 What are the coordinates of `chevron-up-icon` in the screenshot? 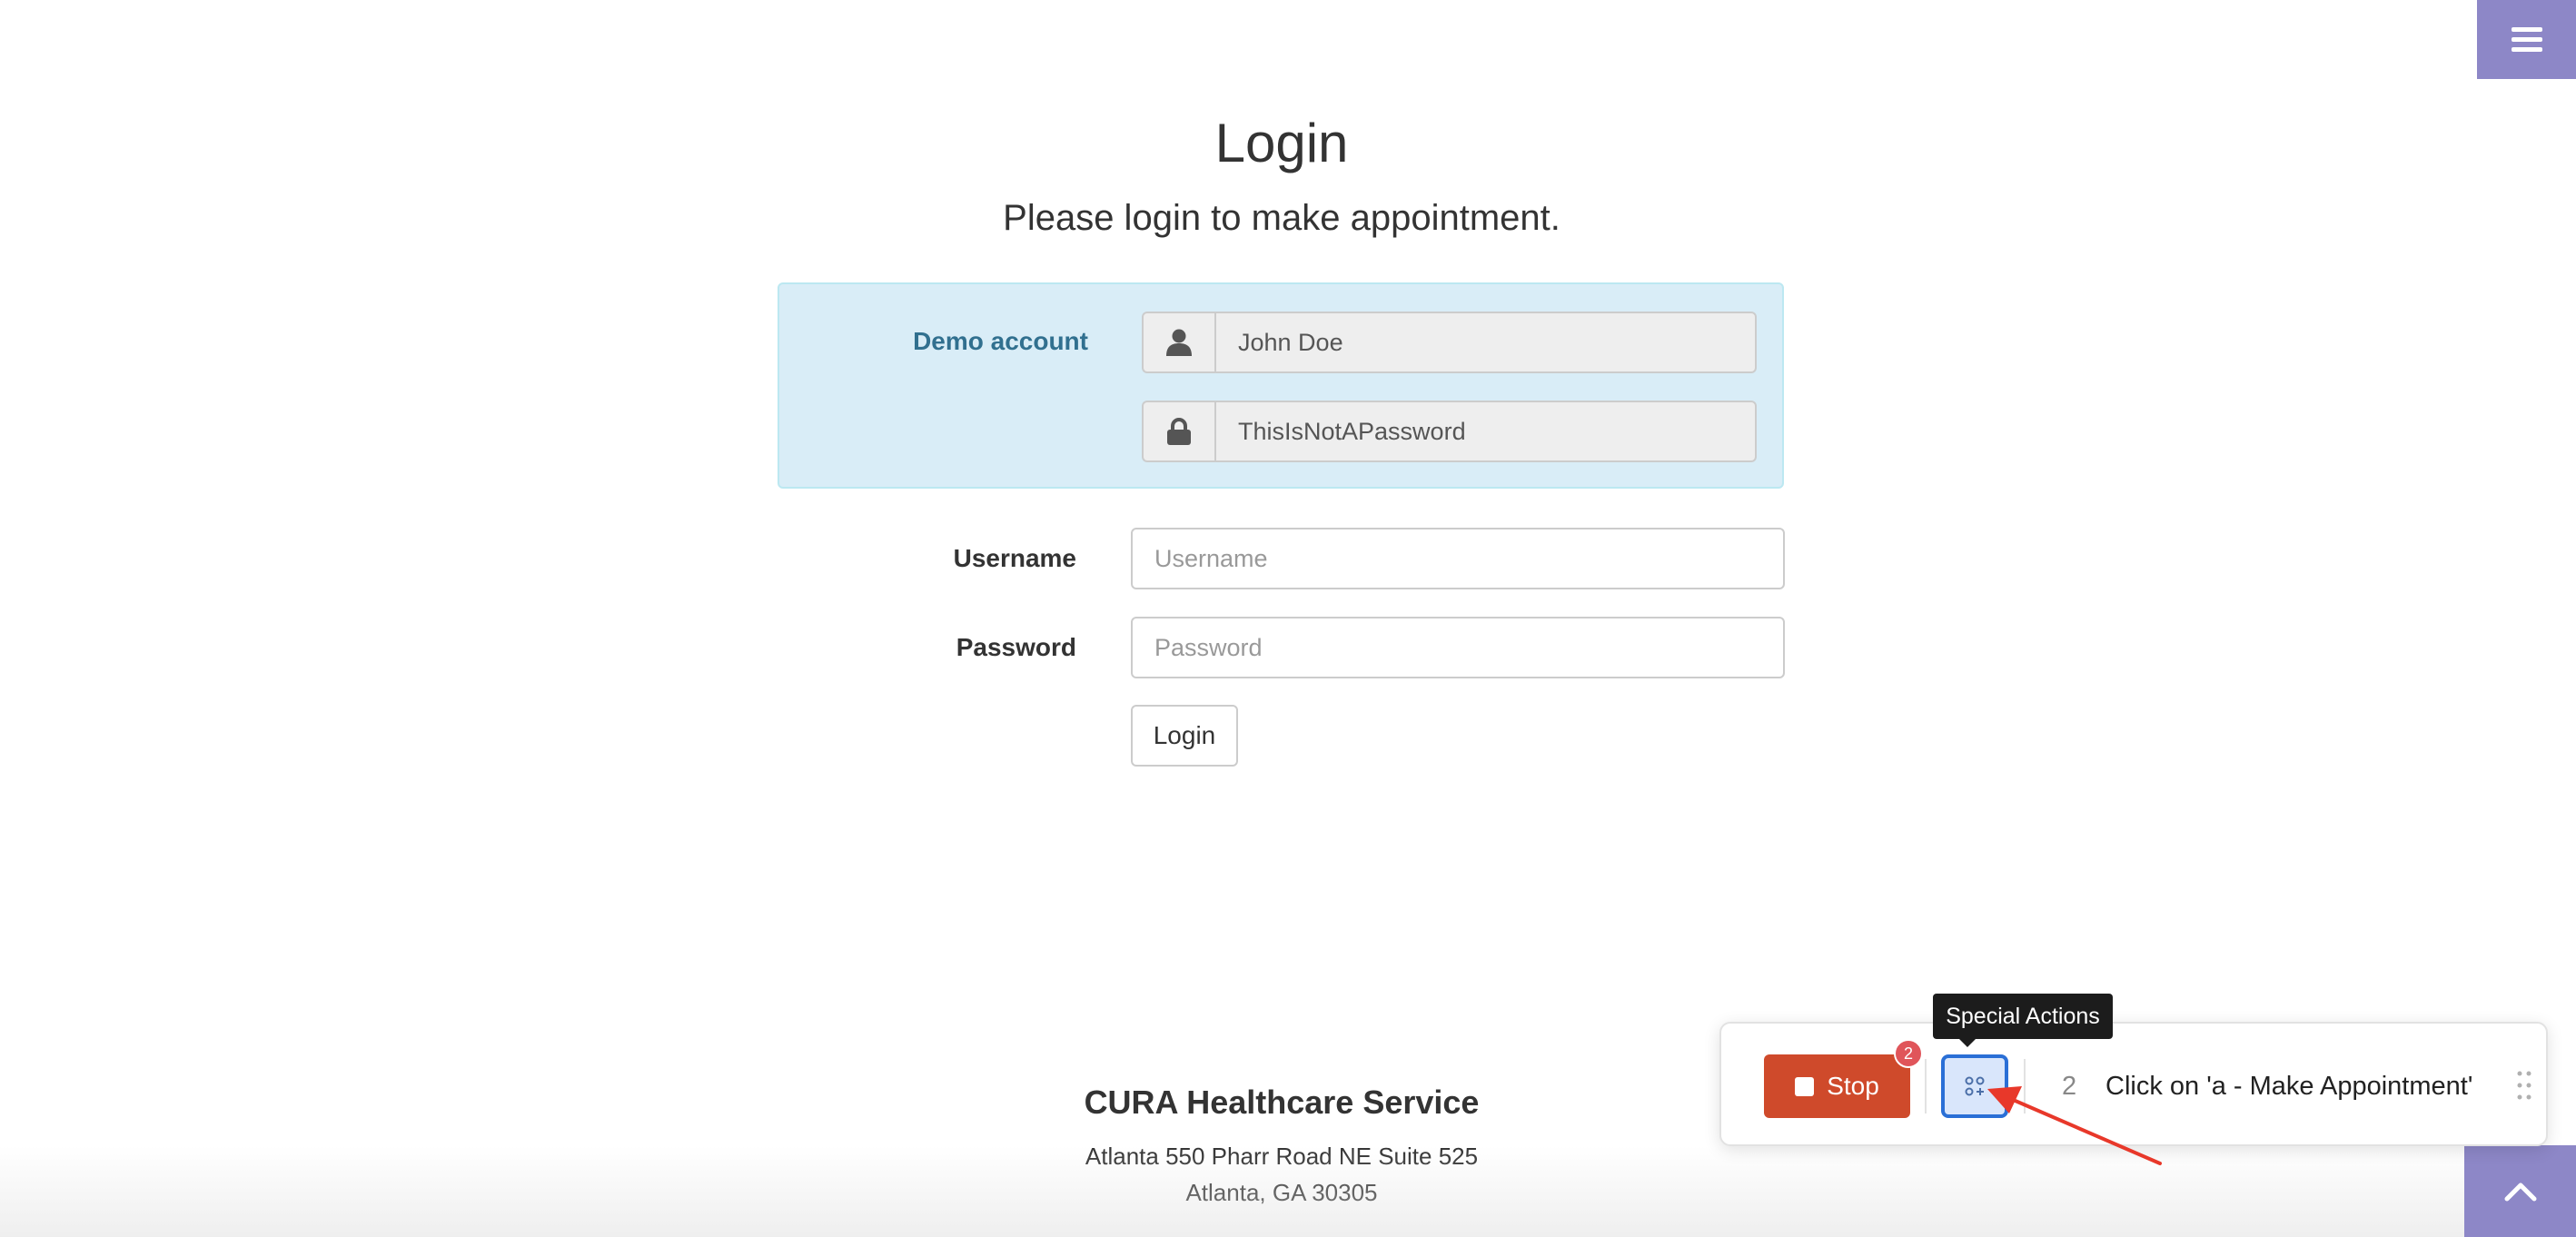 It's located at (2520, 1192).